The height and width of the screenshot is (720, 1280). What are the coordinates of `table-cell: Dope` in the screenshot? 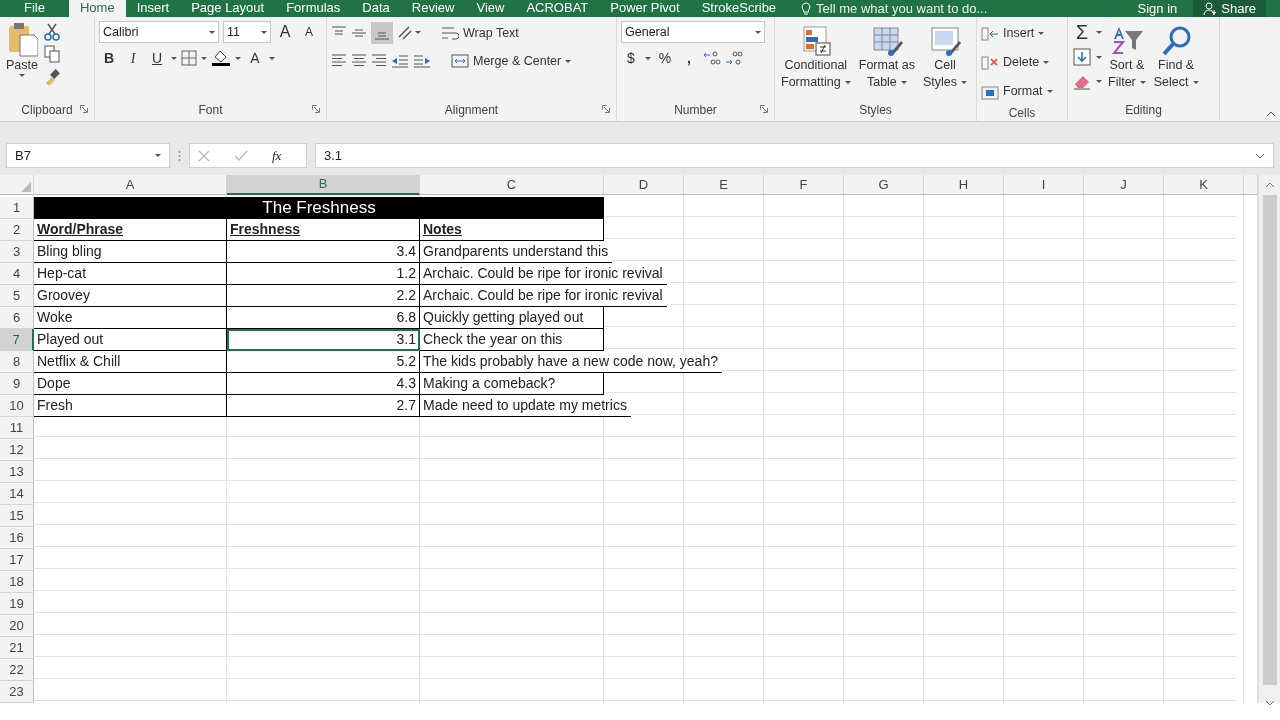 It's located at (130, 384).